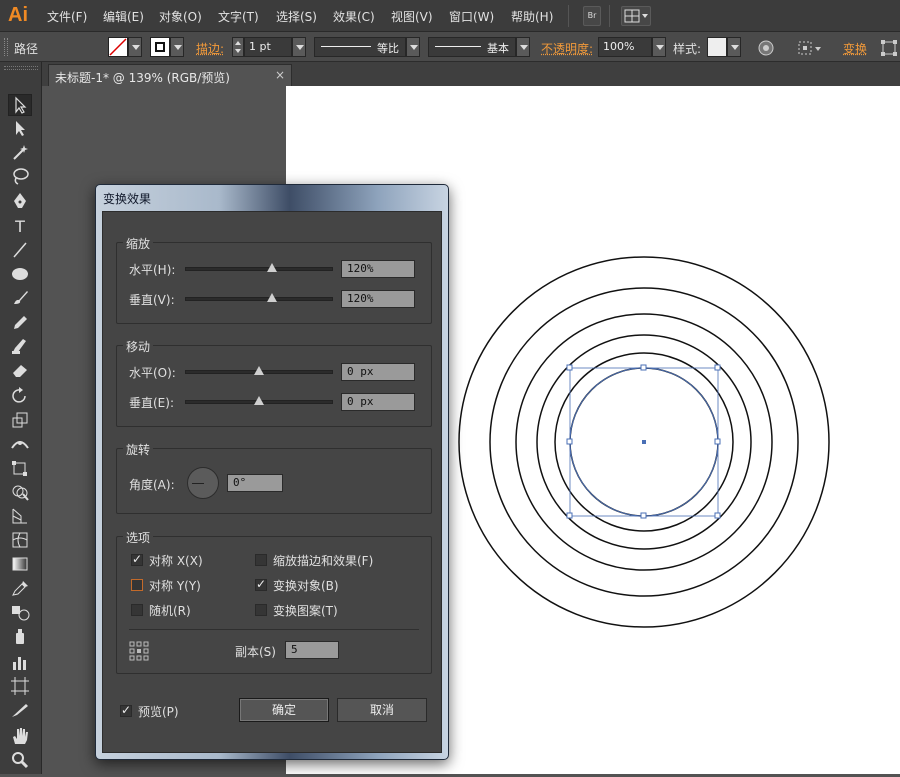 This screenshot has width=900, height=777. Describe the element at coordinates (312, 650) in the screenshot. I see `copies-input: 5` at that location.